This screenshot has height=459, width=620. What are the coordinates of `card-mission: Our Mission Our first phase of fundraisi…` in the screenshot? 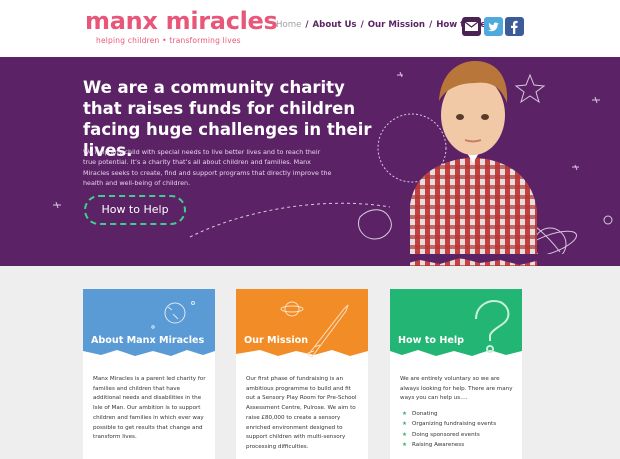 It's located at (302, 374).